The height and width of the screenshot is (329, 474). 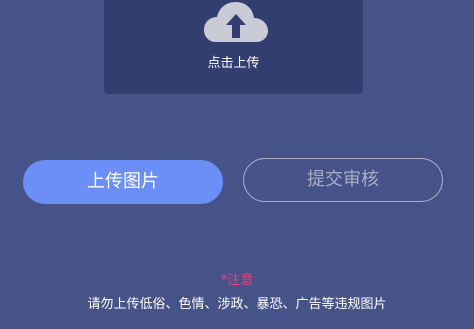 What do you see at coordinates (233, 63) in the screenshot?
I see `upload-label: 点击上传` at bounding box center [233, 63].